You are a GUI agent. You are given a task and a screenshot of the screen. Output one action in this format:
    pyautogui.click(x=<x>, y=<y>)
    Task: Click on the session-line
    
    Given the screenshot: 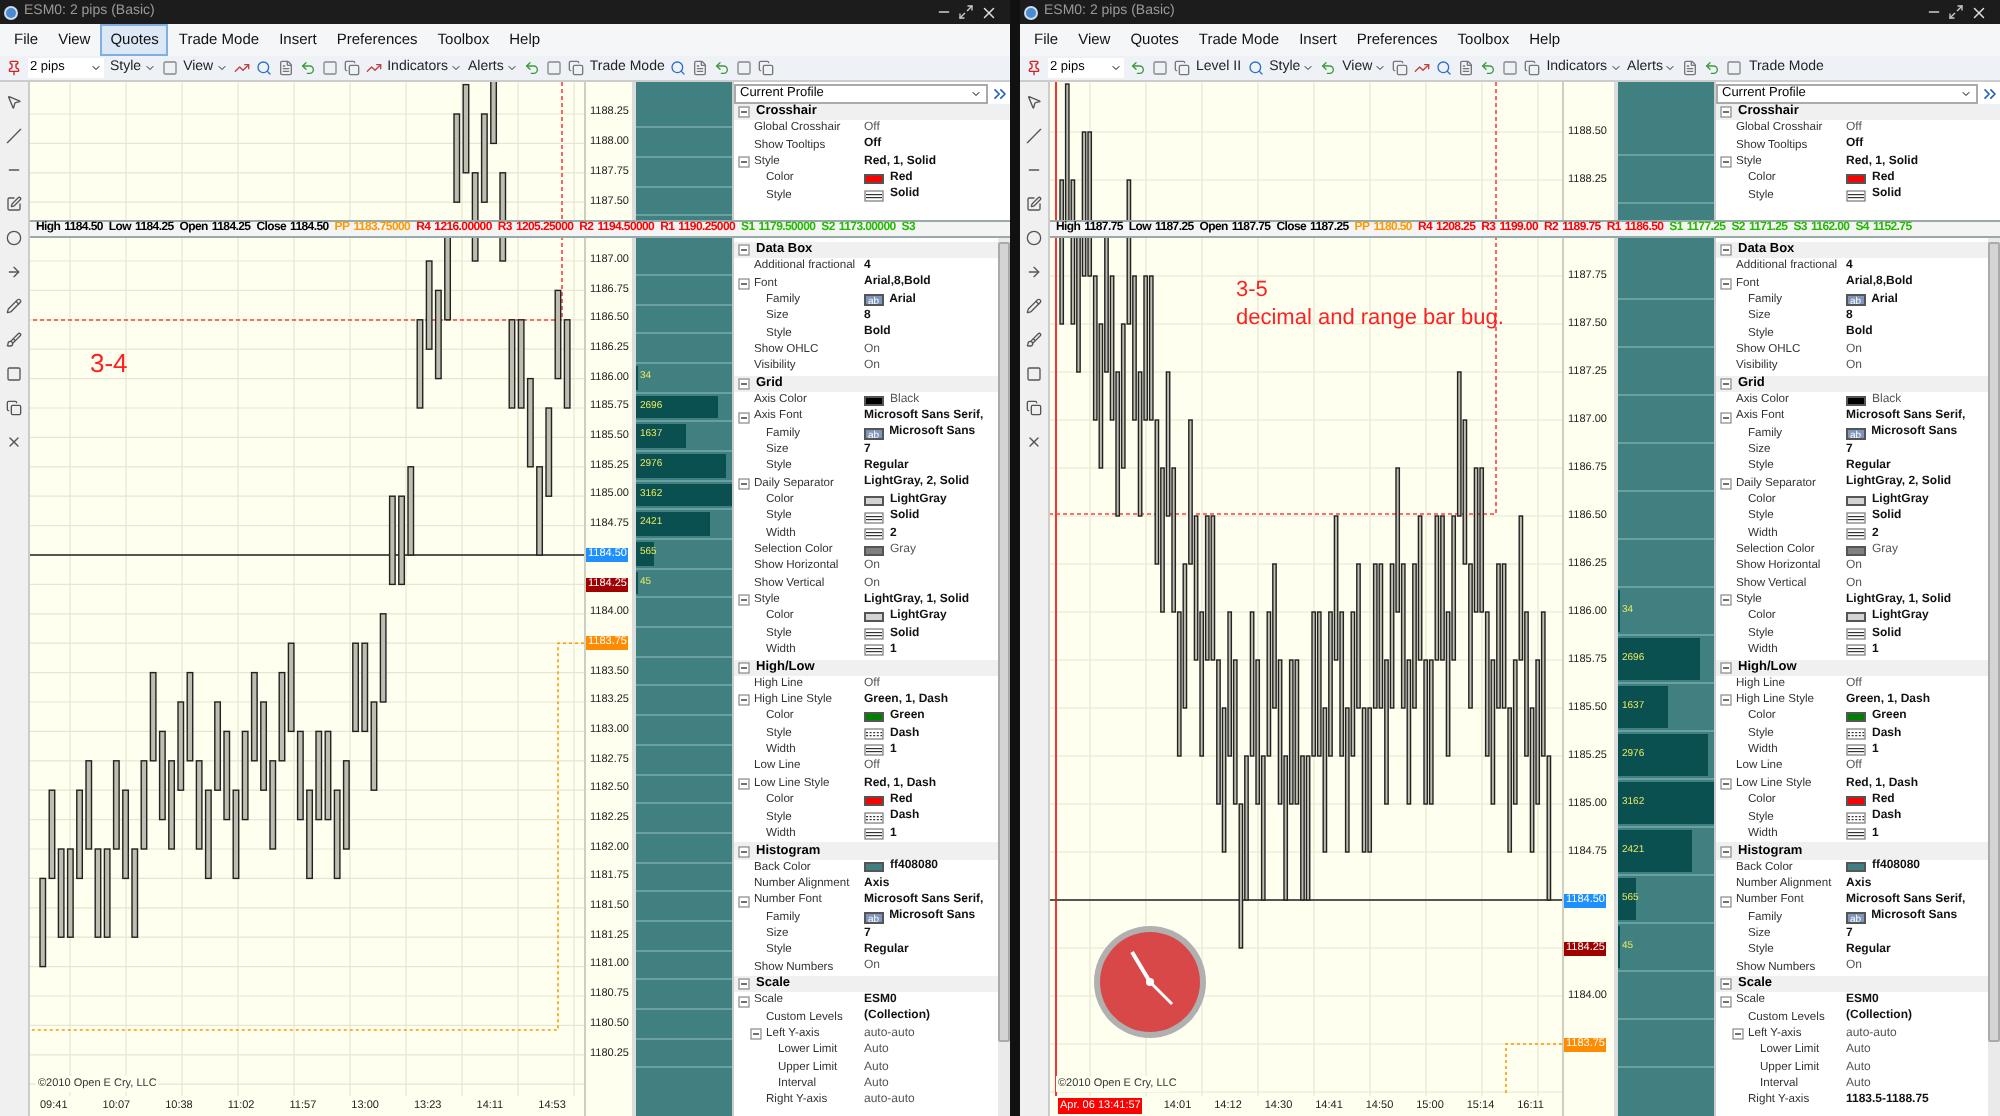 What is the action you would take?
    pyautogui.click(x=1056, y=151)
    